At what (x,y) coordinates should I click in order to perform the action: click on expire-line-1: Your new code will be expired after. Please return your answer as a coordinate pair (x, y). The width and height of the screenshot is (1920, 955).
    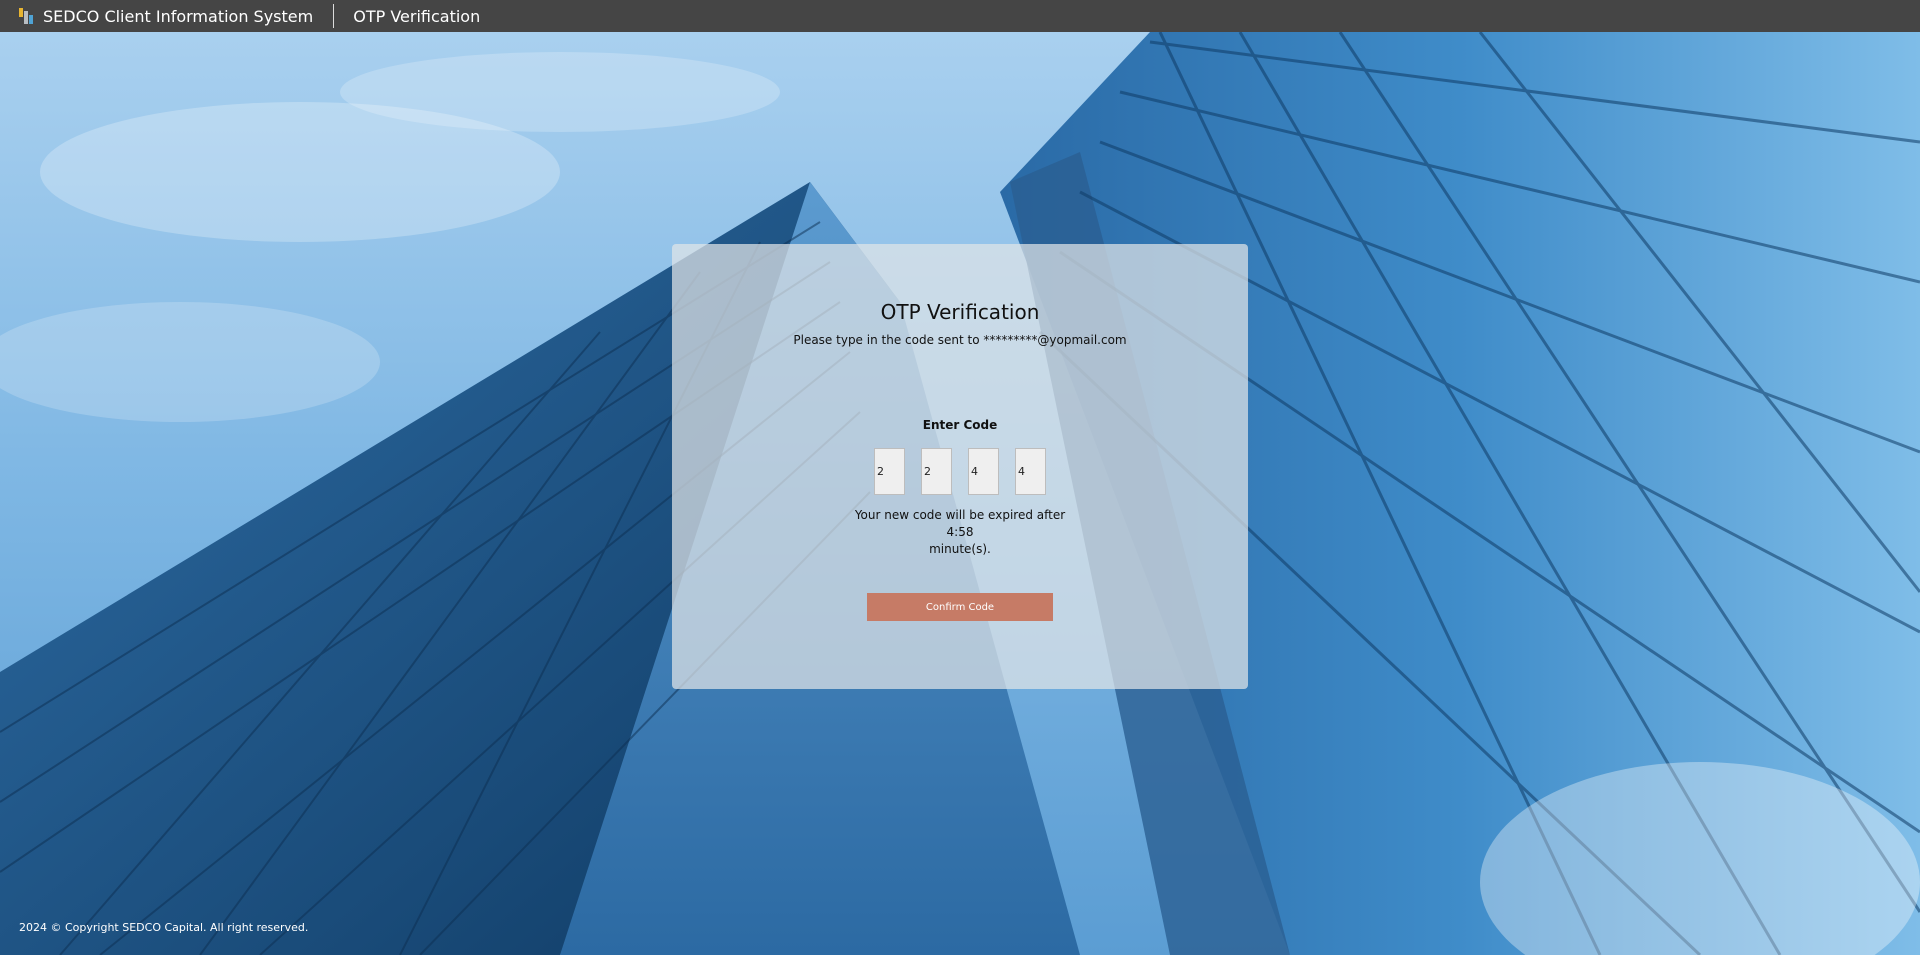
    Looking at the image, I should click on (960, 515).